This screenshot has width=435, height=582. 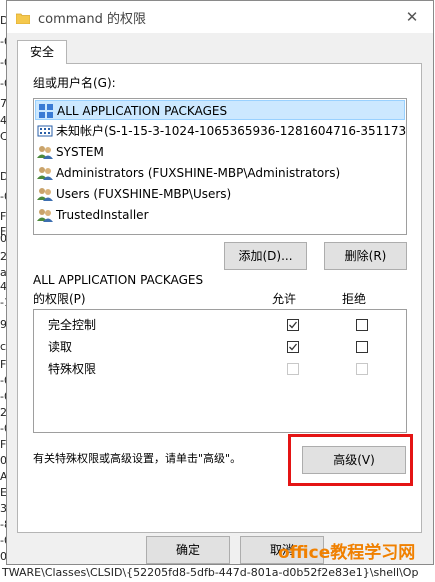 I want to click on watermark: office教程学习网, so click(x=347, y=553).